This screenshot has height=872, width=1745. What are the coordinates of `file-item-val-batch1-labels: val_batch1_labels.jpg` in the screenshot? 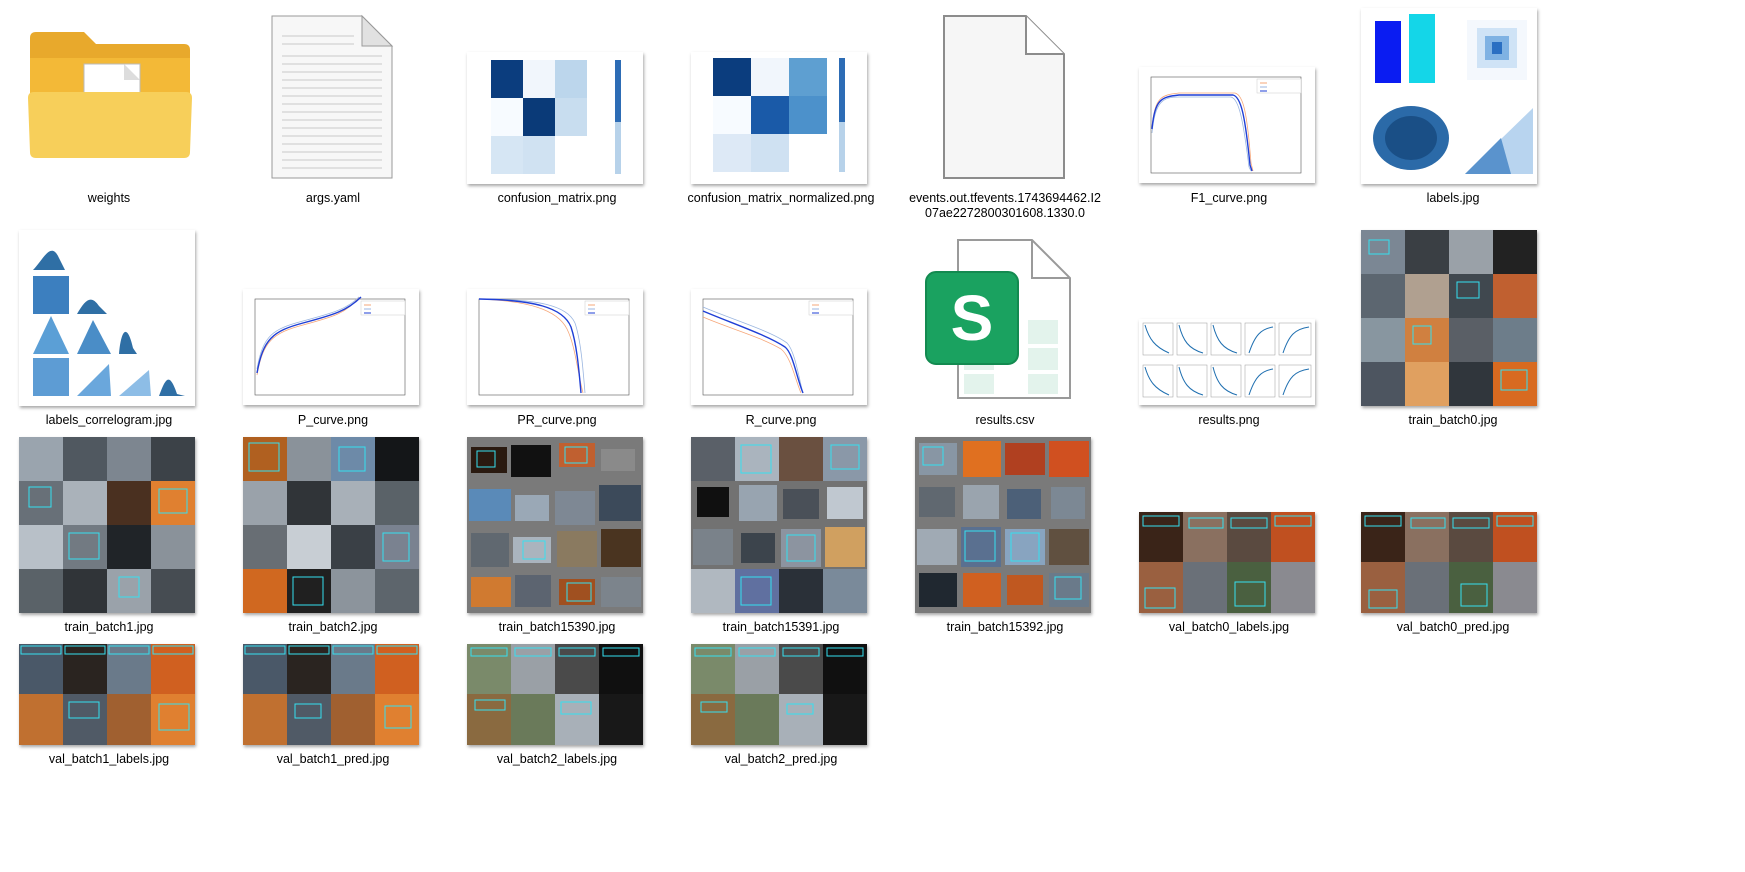 It's located at (109, 703).